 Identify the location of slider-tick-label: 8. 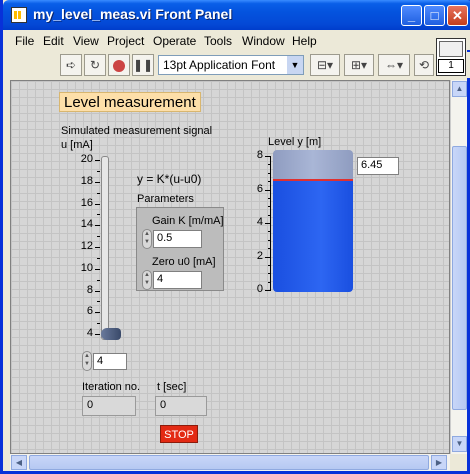
(89, 289).